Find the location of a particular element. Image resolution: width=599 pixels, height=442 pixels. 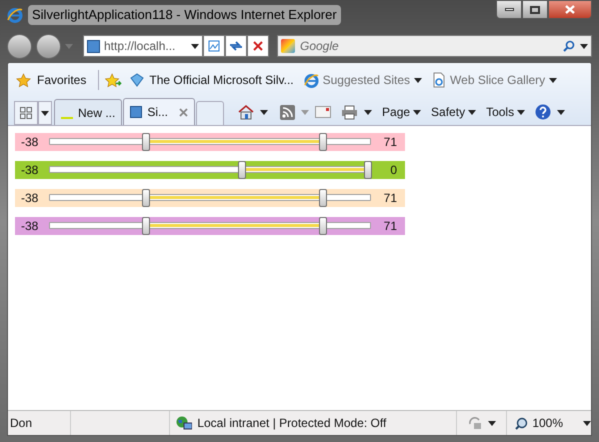

search-field: Google is located at coordinates (434, 46).